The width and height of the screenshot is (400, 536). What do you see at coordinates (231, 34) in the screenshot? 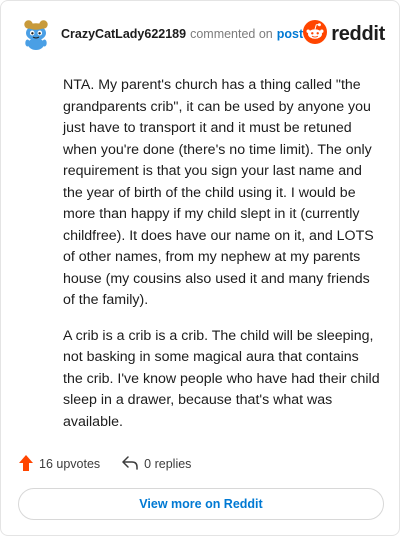
I see `commented-on-text: commented on` at bounding box center [231, 34].